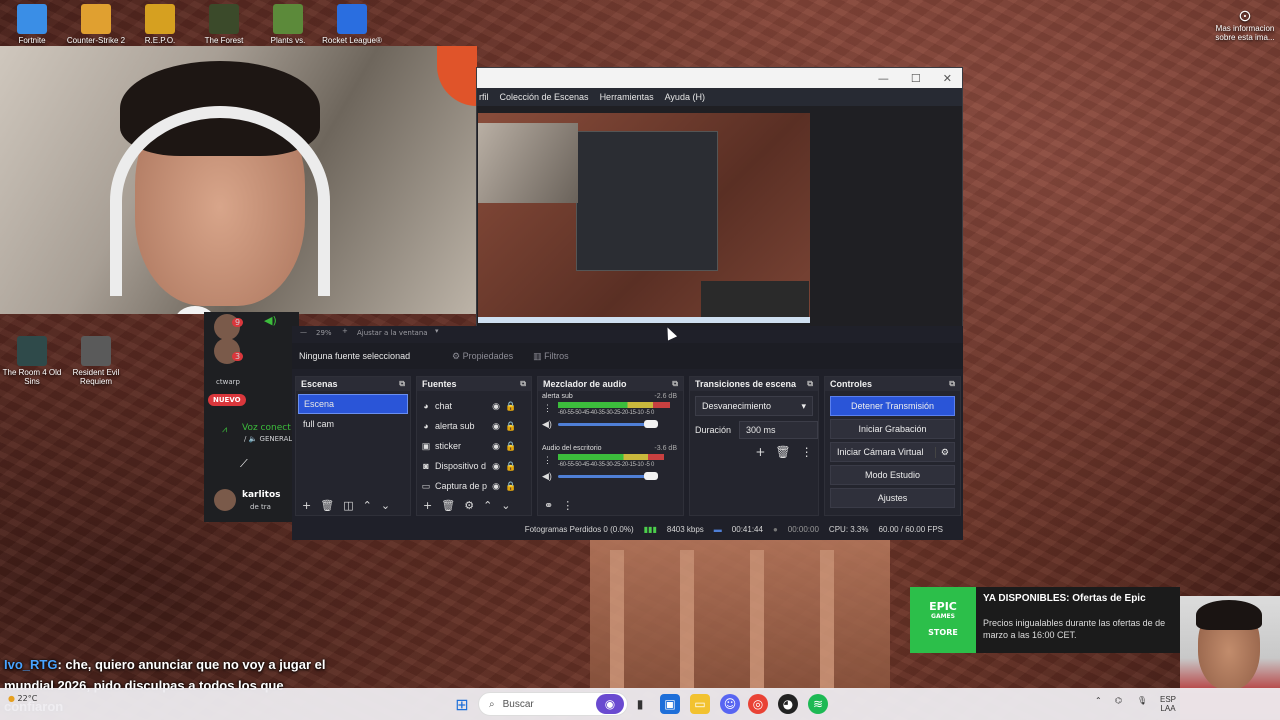 The image size is (1280, 720). What do you see at coordinates (392, 333) in the screenshot?
I see `fit-window: Ajustar a la ventana` at bounding box center [392, 333].